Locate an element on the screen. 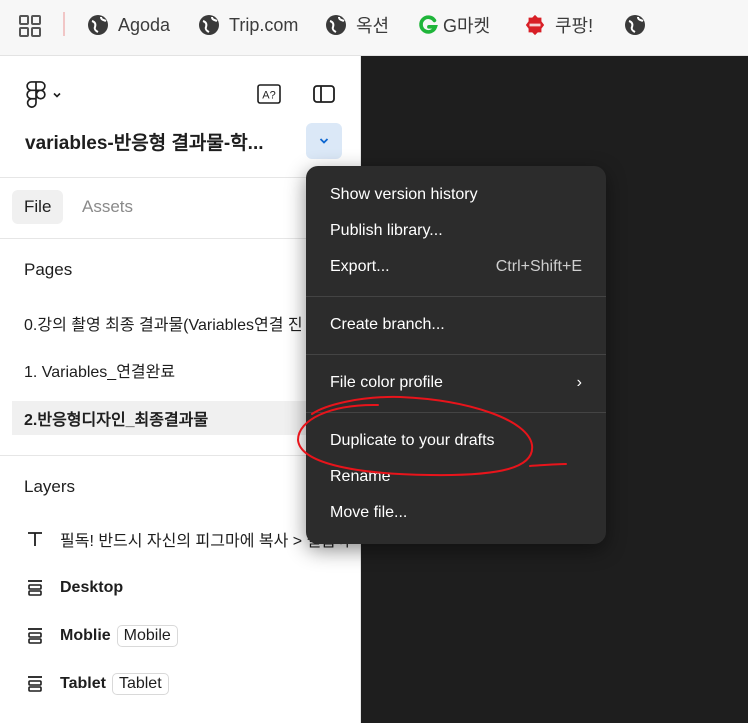 This screenshot has height=723, width=748. bookmark-label: 쿠팡! is located at coordinates (574, 26).